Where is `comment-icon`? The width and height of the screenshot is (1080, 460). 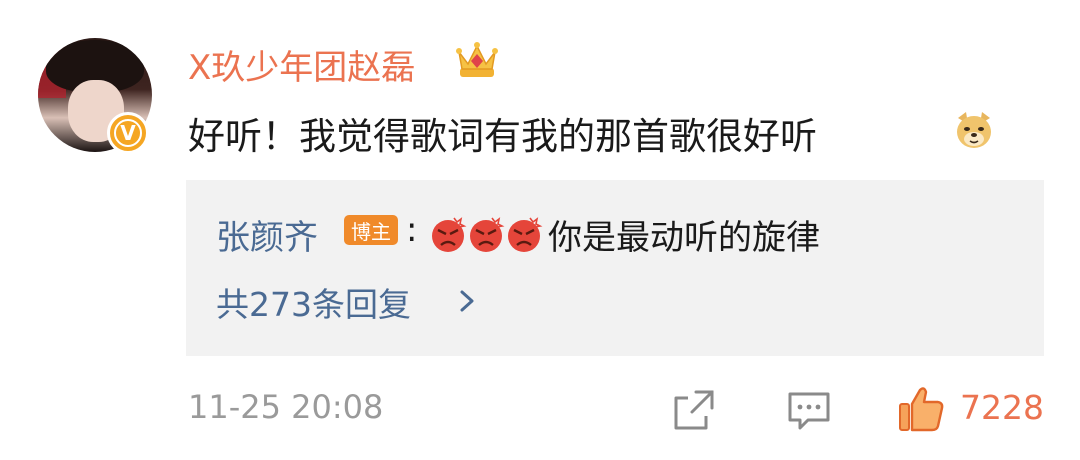 comment-icon is located at coordinates (809, 411).